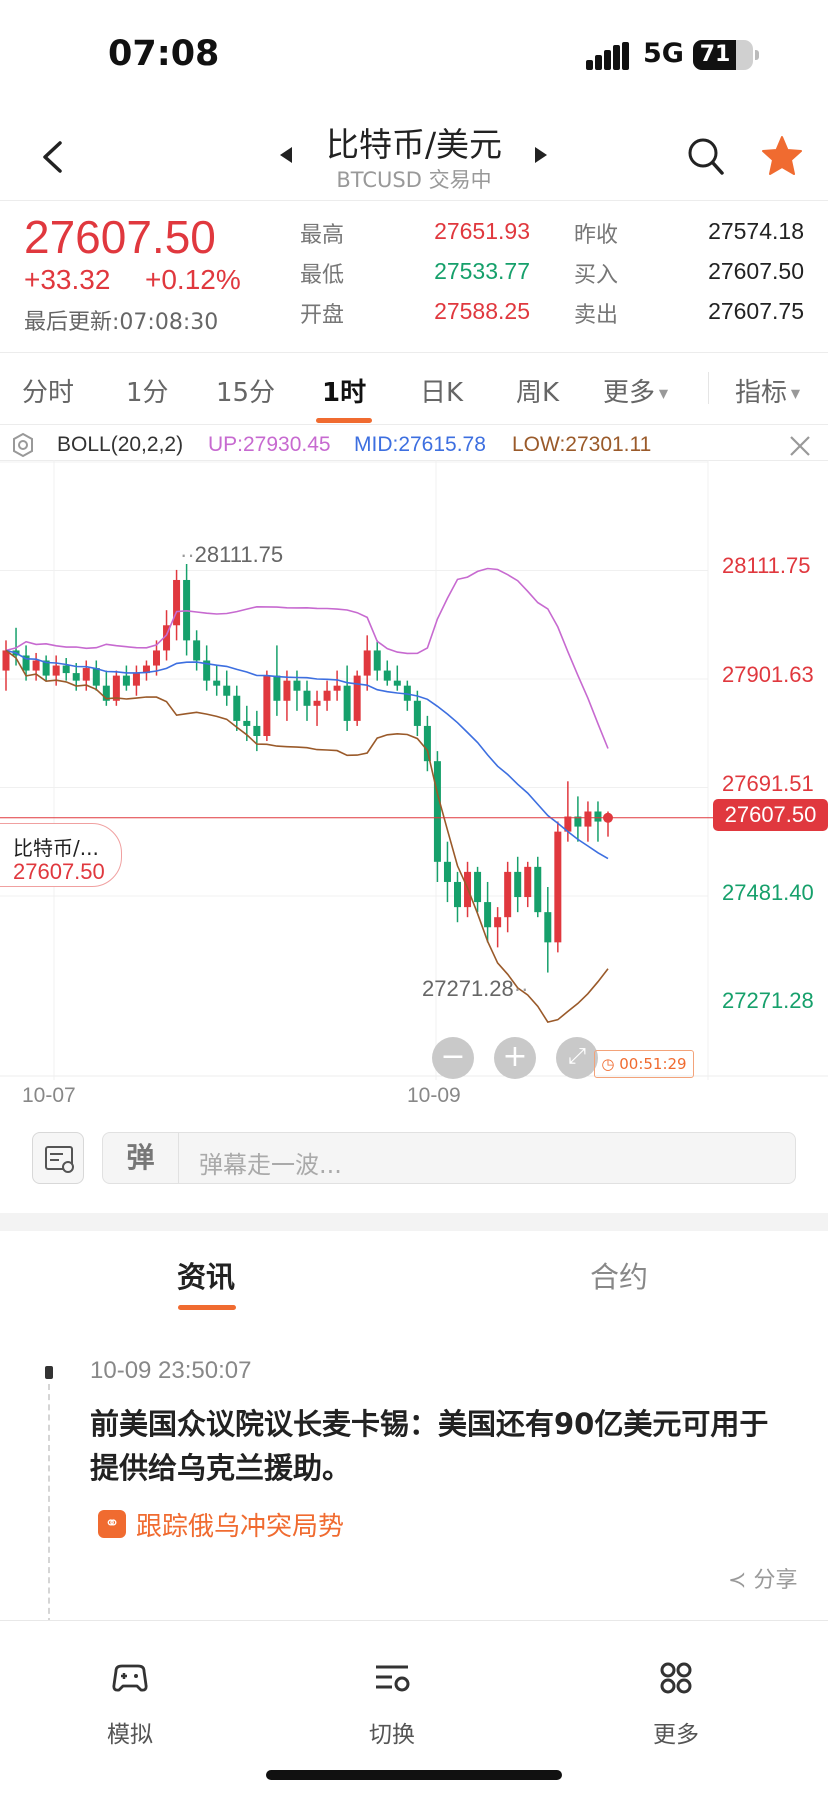 The height and width of the screenshot is (1795, 828). Describe the element at coordinates (440, 1446) in the screenshot. I see `news-title: 前美国众议院议长麦卡锡：美国还有90亿美元可用于提供给乌克兰援助。` at that location.